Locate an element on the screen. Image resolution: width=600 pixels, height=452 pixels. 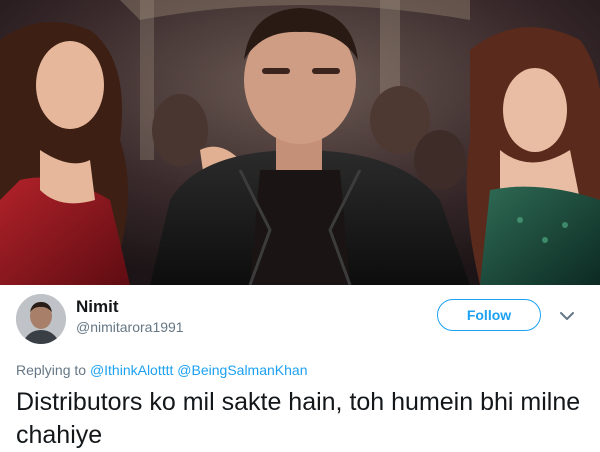
display-name: Nimit is located at coordinates (97, 307).